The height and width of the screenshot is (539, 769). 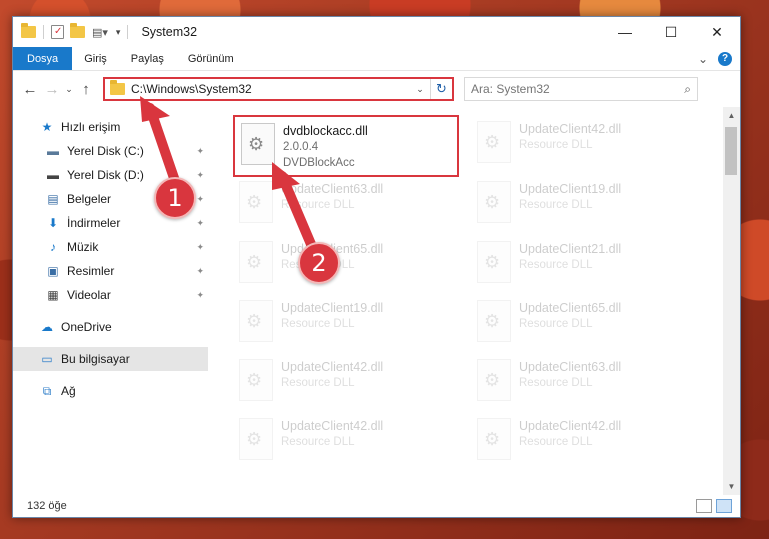 What do you see at coordinates (94, 223) in the screenshot?
I see `sidebar-item-label: İndirmeler` at bounding box center [94, 223].